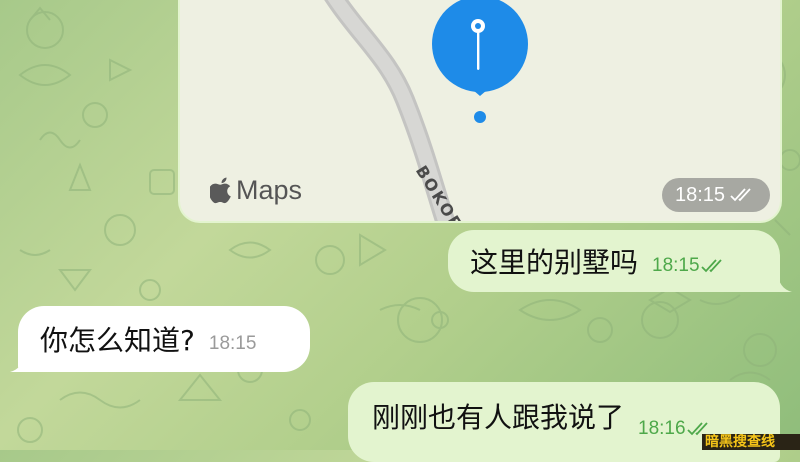  I want to click on bubble-tail-incoming, so click(21, 362).